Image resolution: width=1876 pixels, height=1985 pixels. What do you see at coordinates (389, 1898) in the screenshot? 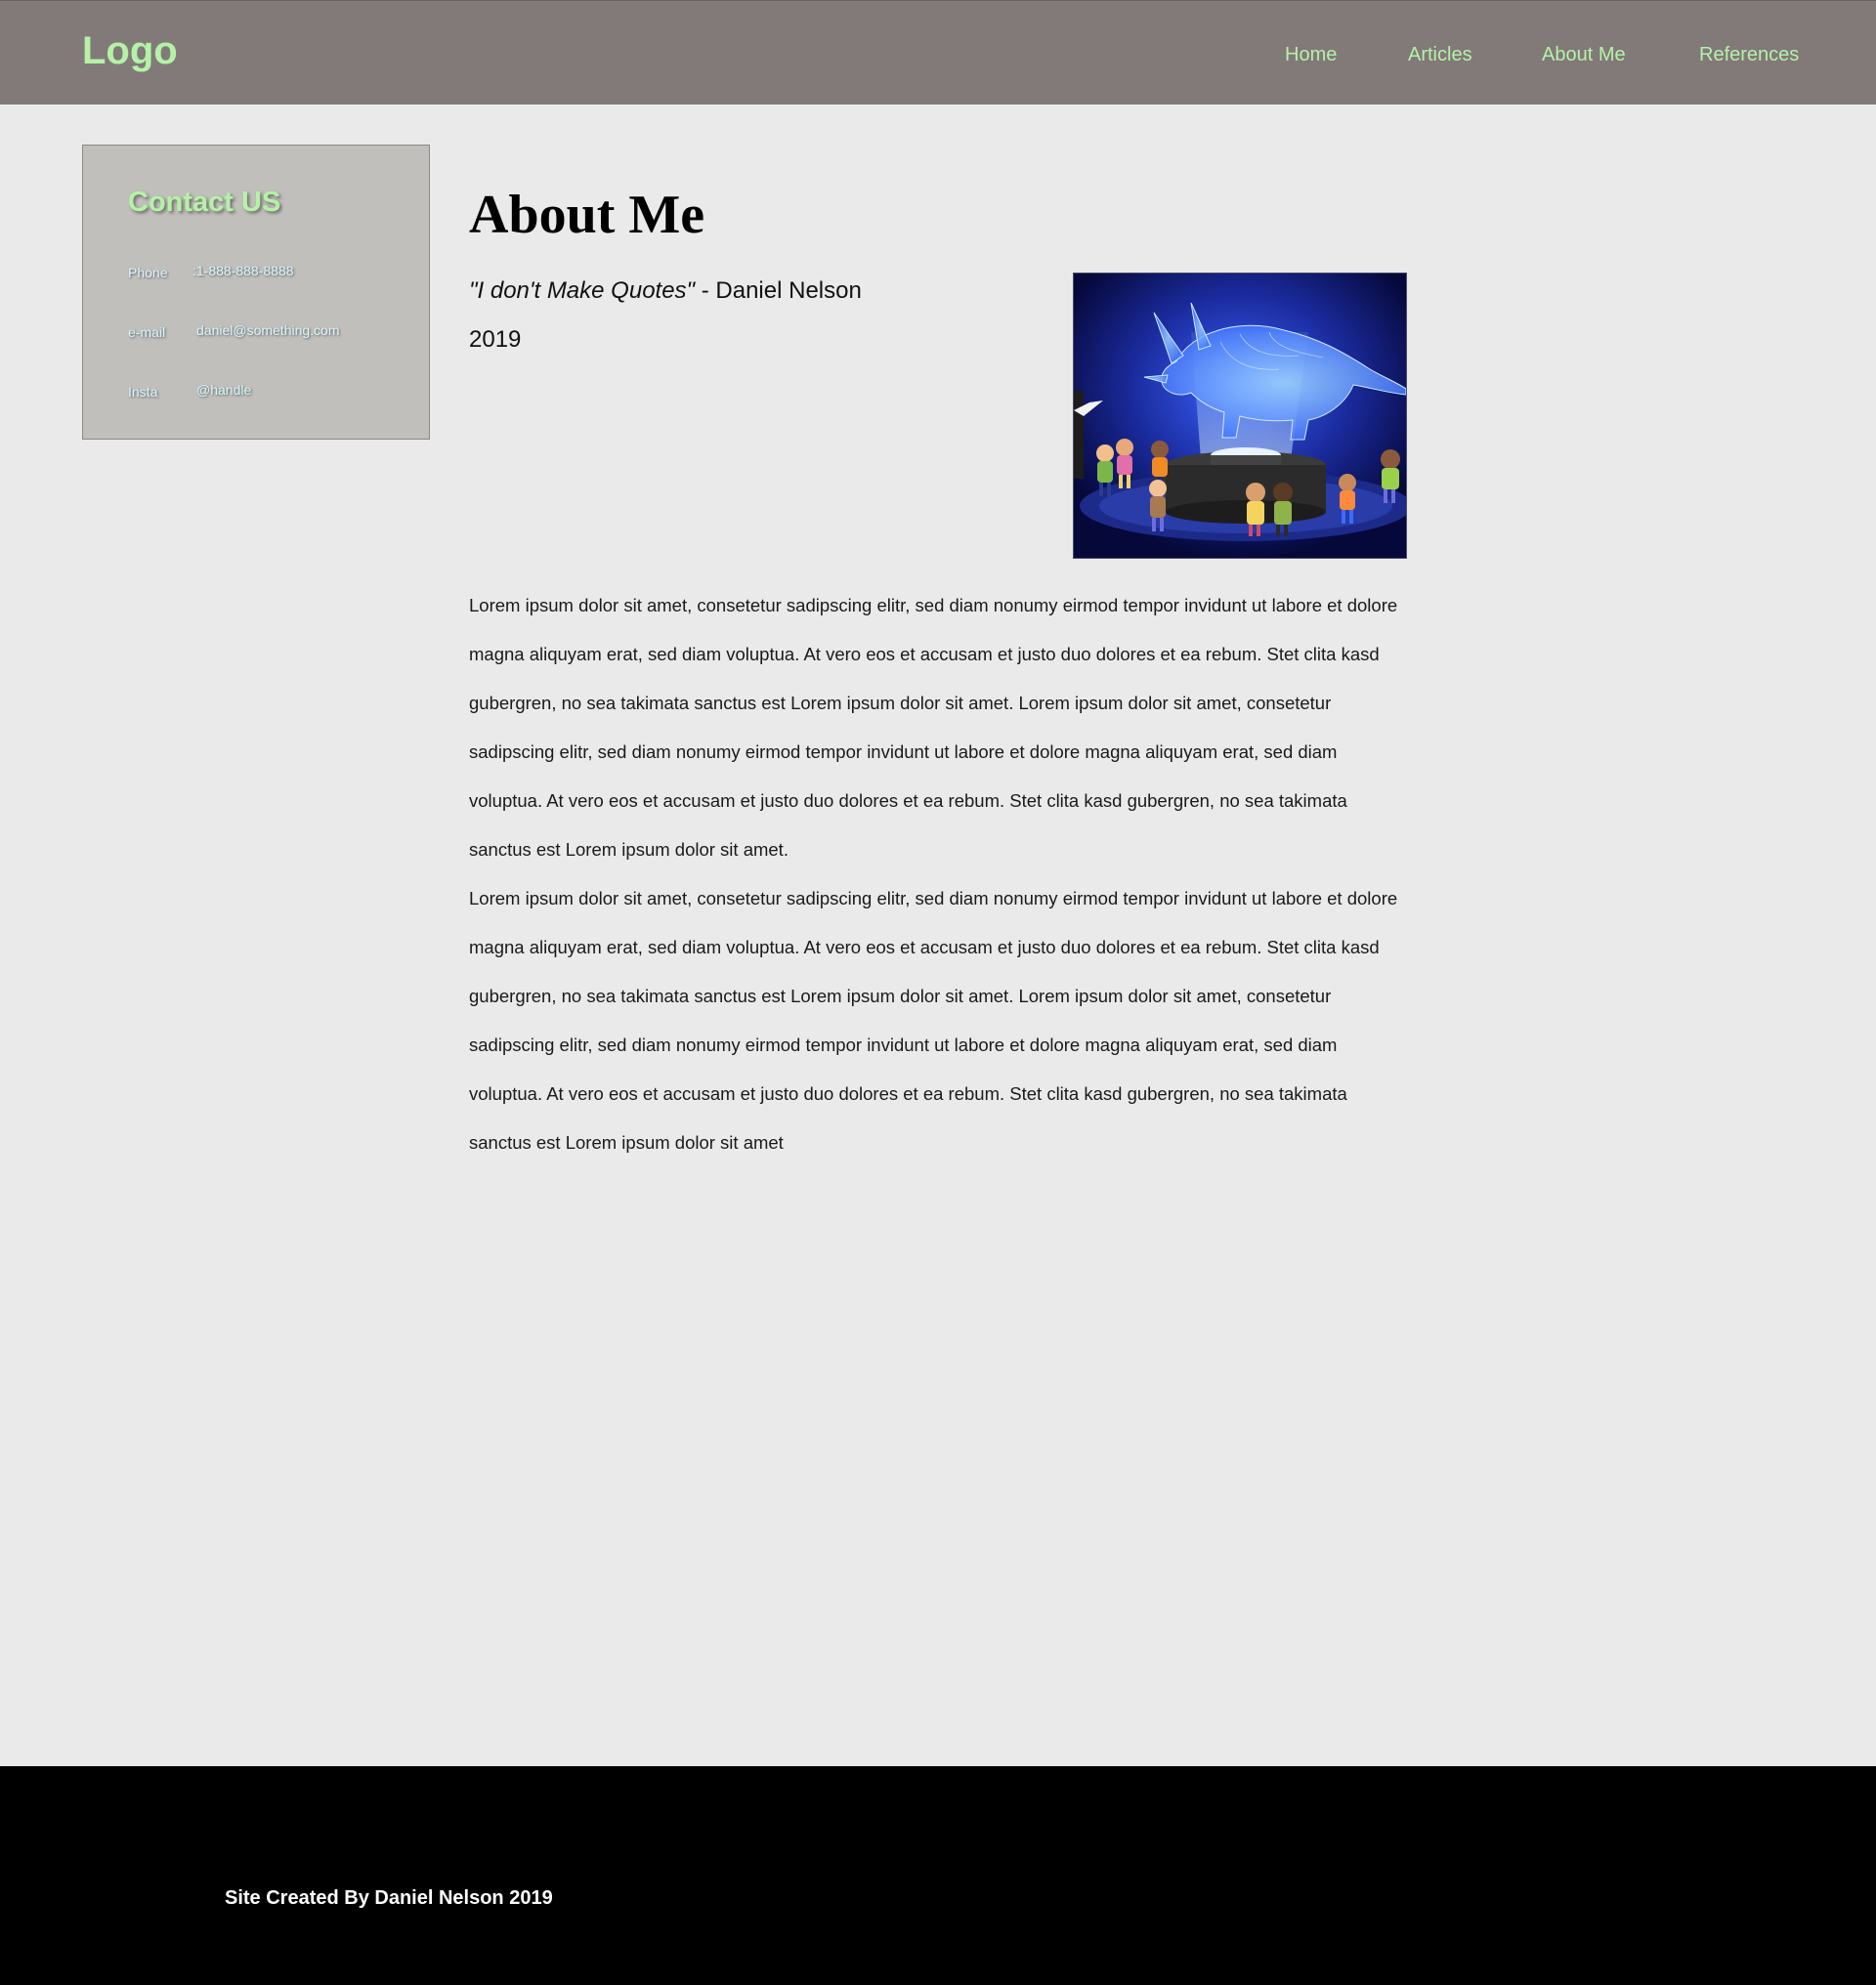
I see `footer-credit: Site Created By Daniel Nelson 2019` at bounding box center [389, 1898].